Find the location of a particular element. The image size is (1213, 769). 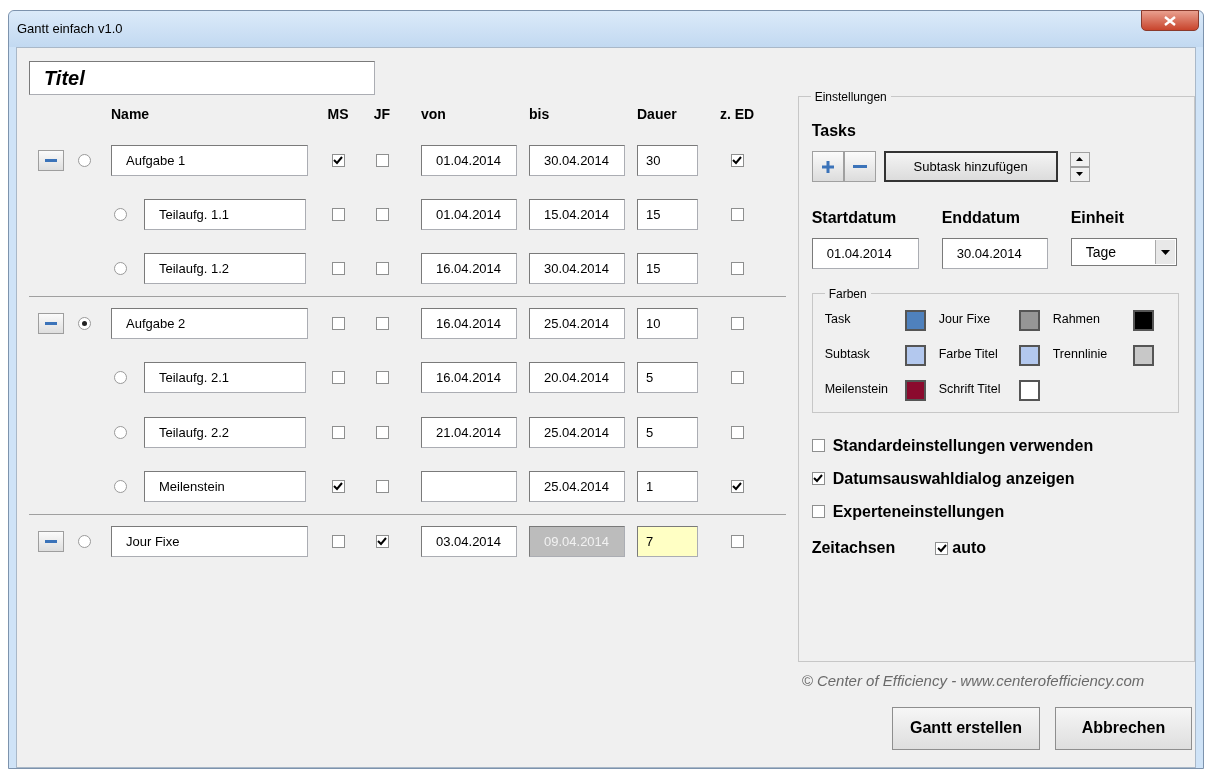

duration-field: 7 is located at coordinates (667, 541).